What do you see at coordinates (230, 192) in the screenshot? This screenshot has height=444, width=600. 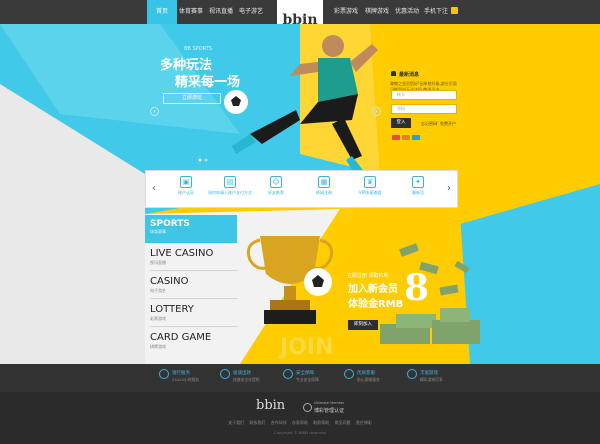 I see `strip-label: 如何申请入账户支付方式` at bounding box center [230, 192].